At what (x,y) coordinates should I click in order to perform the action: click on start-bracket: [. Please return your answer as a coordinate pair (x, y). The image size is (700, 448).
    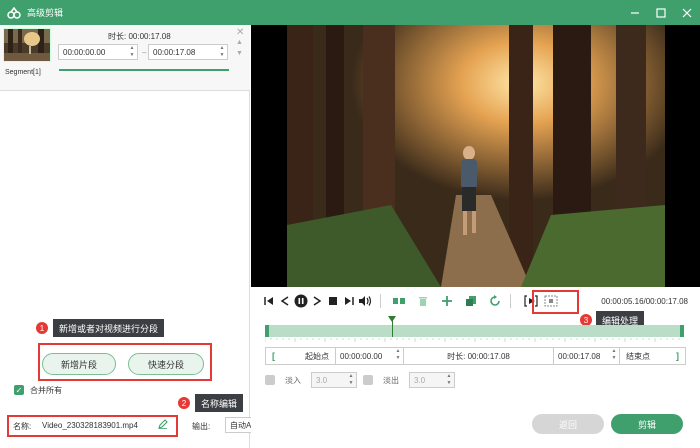
    Looking at the image, I should click on (273, 356).